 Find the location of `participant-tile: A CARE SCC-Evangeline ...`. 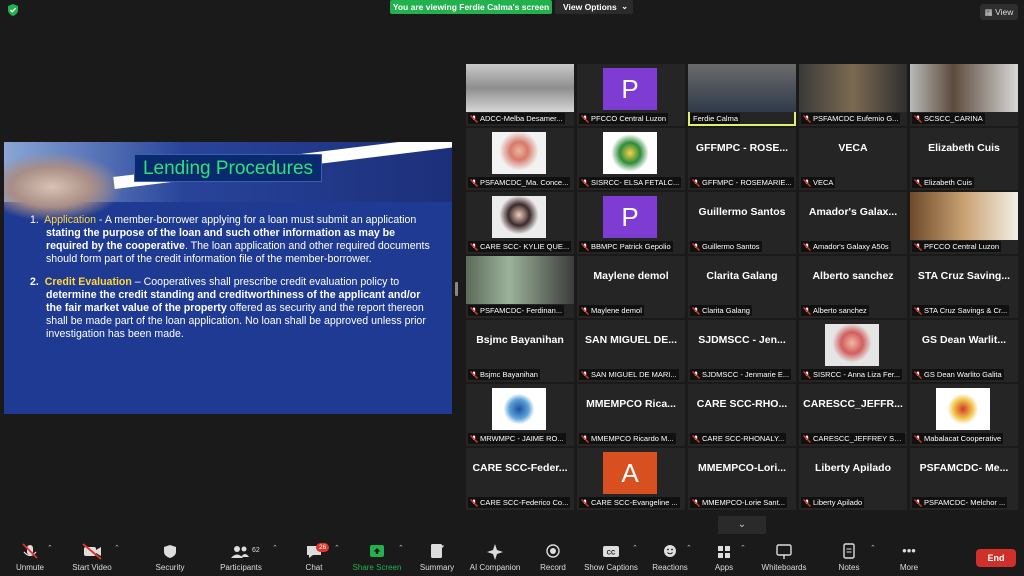

participant-tile: A CARE SCC-Evangeline ... is located at coordinates (631, 479).